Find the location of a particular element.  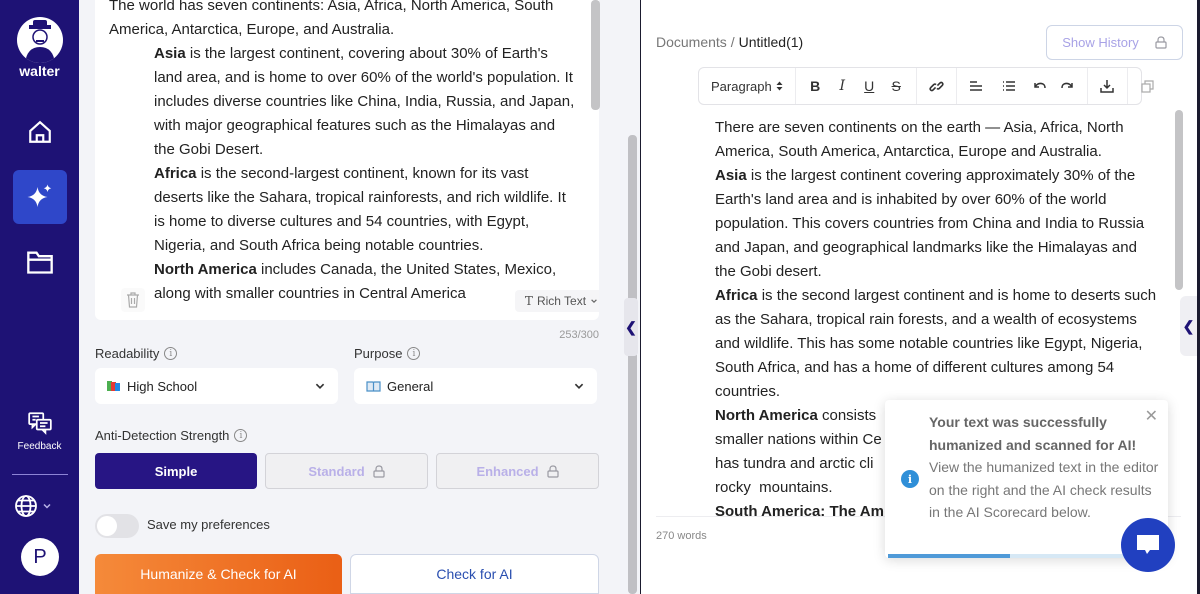

folder-icon is located at coordinates (40, 262).